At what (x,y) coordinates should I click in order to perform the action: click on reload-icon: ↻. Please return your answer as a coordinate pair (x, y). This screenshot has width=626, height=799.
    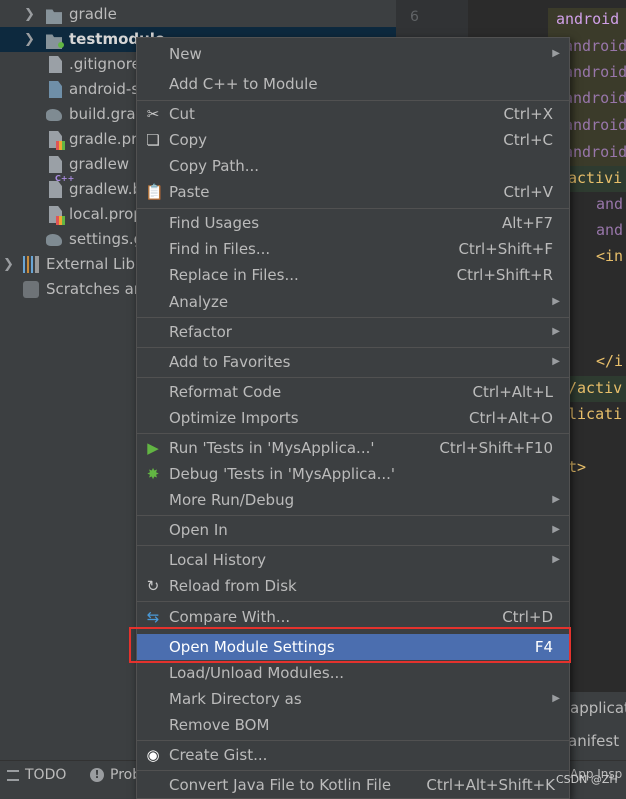
    Looking at the image, I should click on (153, 586).